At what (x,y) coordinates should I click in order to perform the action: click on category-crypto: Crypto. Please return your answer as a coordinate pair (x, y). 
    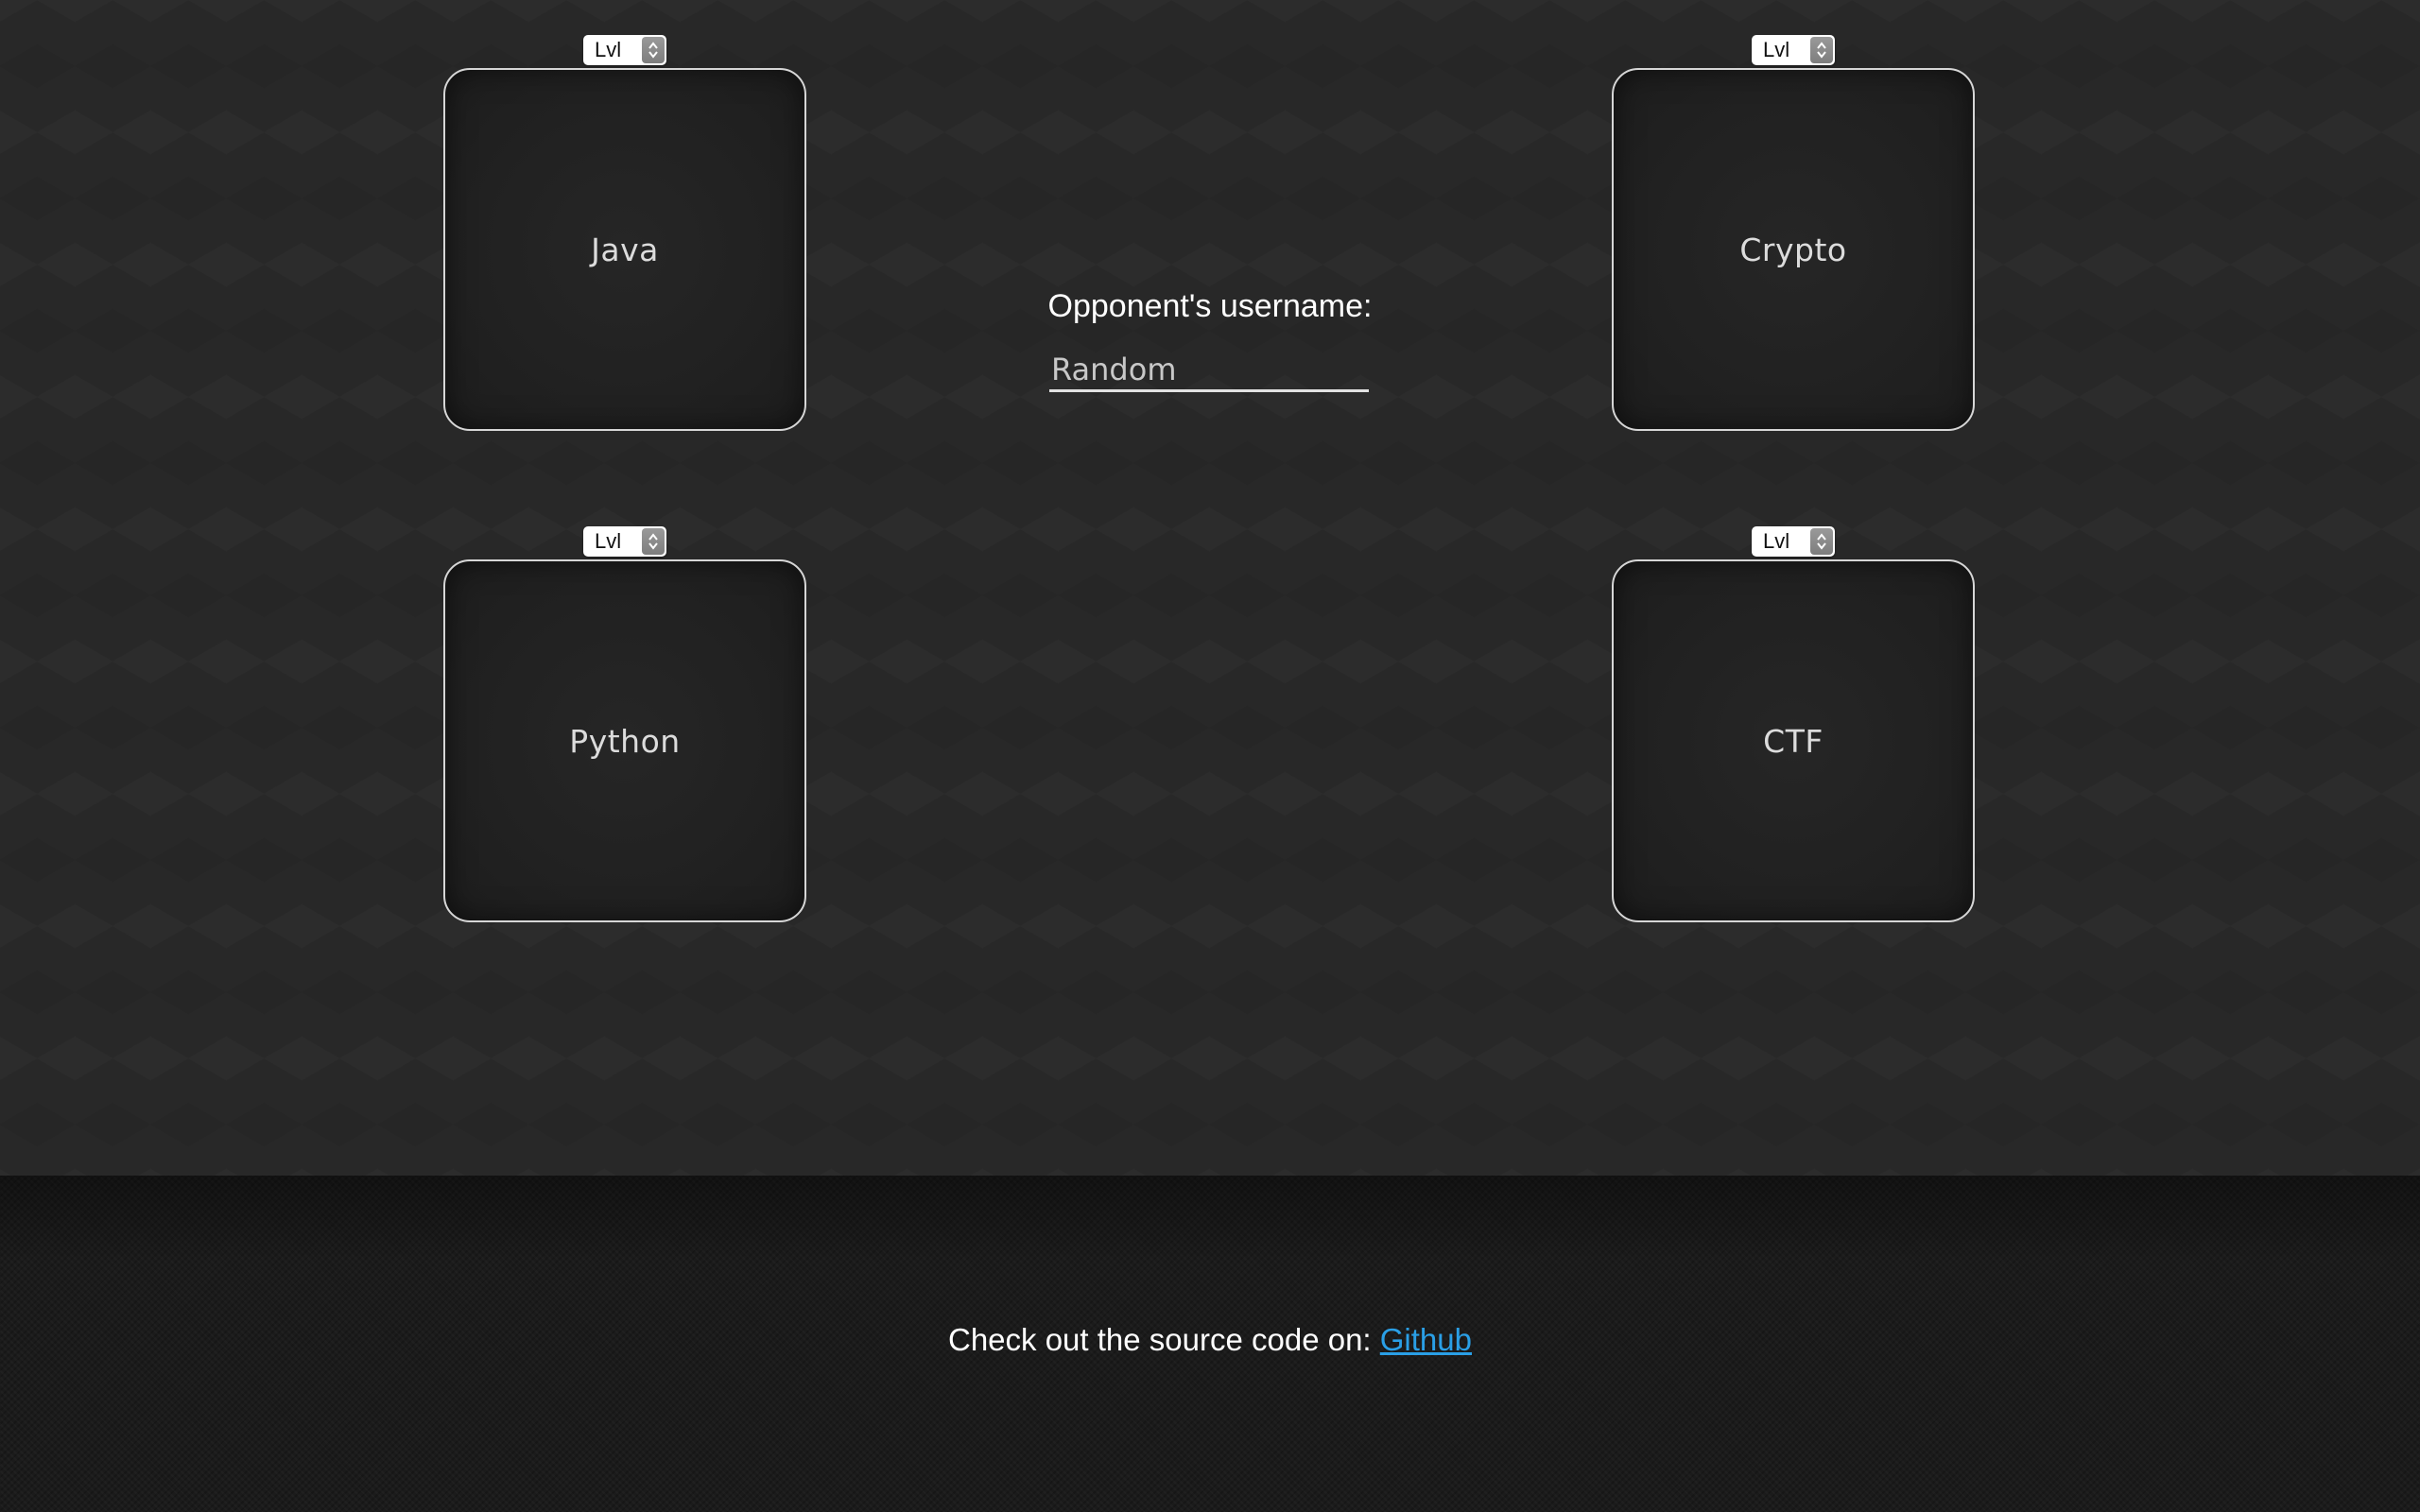
    Looking at the image, I should click on (1793, 249).